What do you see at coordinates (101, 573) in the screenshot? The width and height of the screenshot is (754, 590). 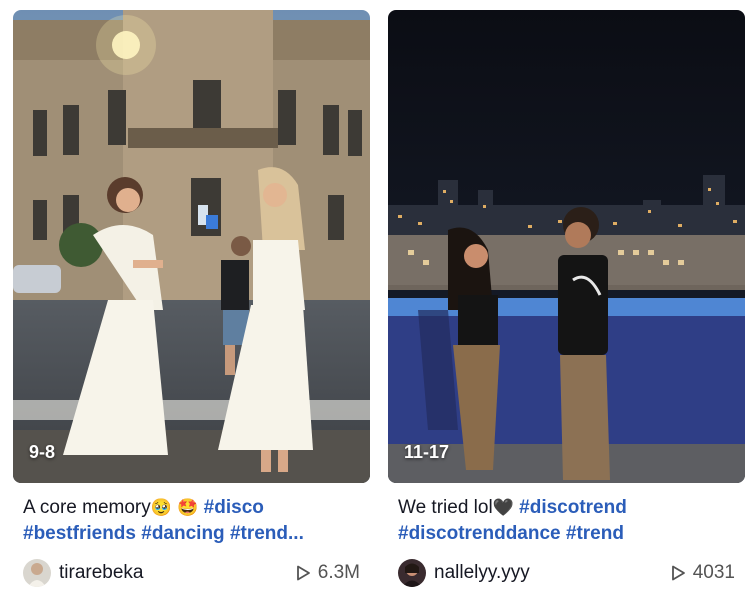 I see `username-link: tirarebeka` at bounding box center [101, 573].